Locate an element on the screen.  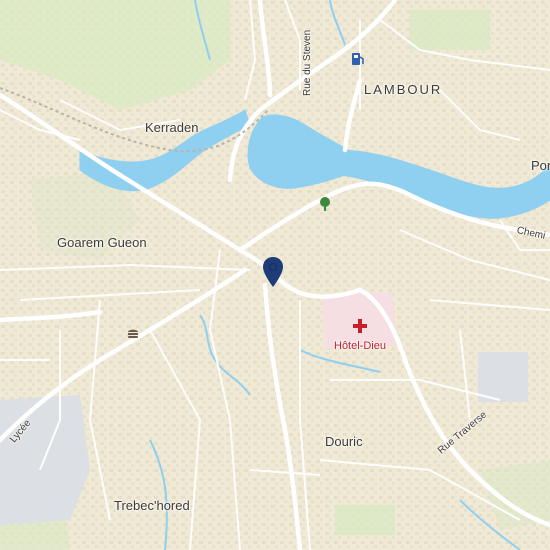
location-pin-icon is located at coordinates (273, 274).